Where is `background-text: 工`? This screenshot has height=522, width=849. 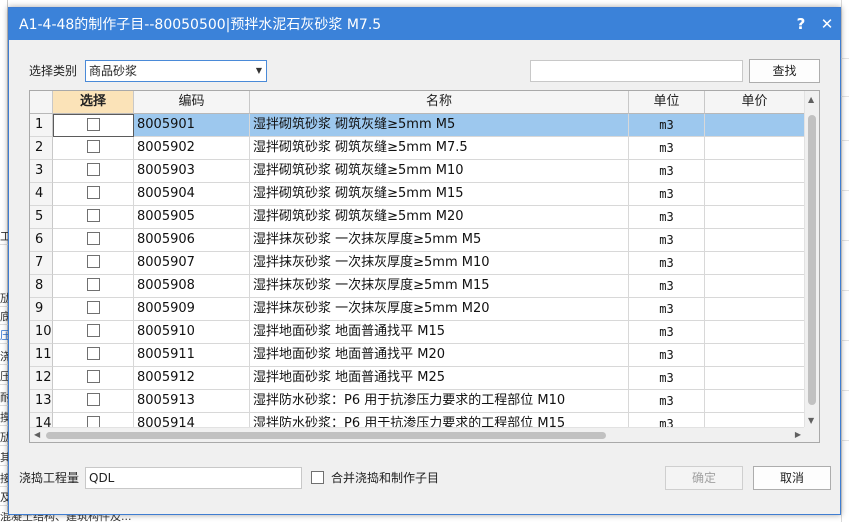 background-text: 工 is located at coordinates (4, 236).